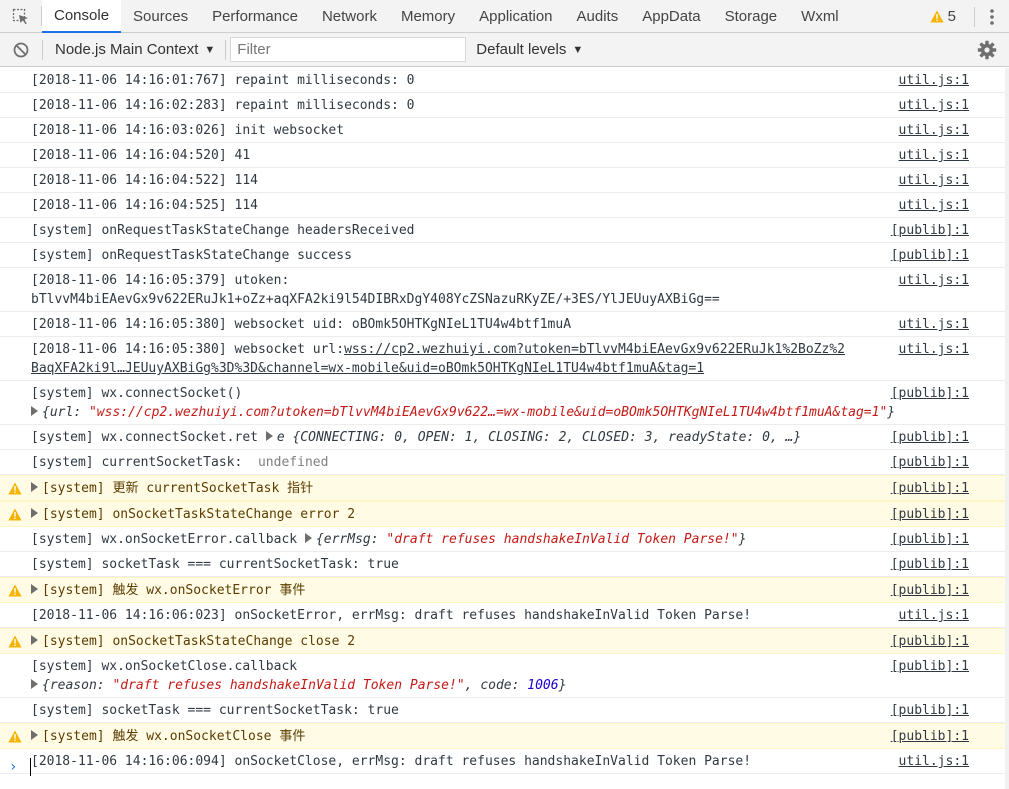  What do you see at coordinates (992, 16) in the screenshot?
I see `more-options-icon` at bounding box center [992, 16].